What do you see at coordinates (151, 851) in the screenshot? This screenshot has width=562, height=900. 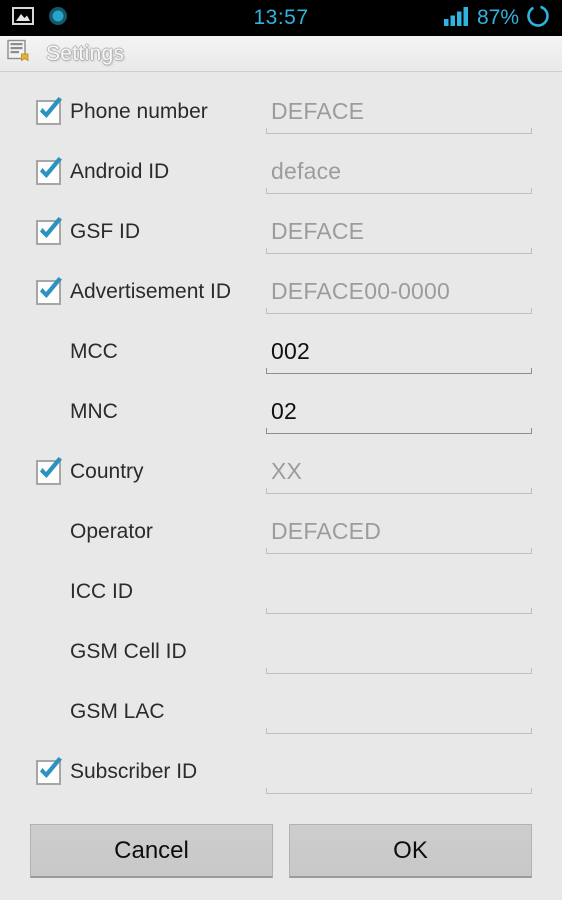 I see `cancel-button: Cancel` at bounding box center [151, 851].